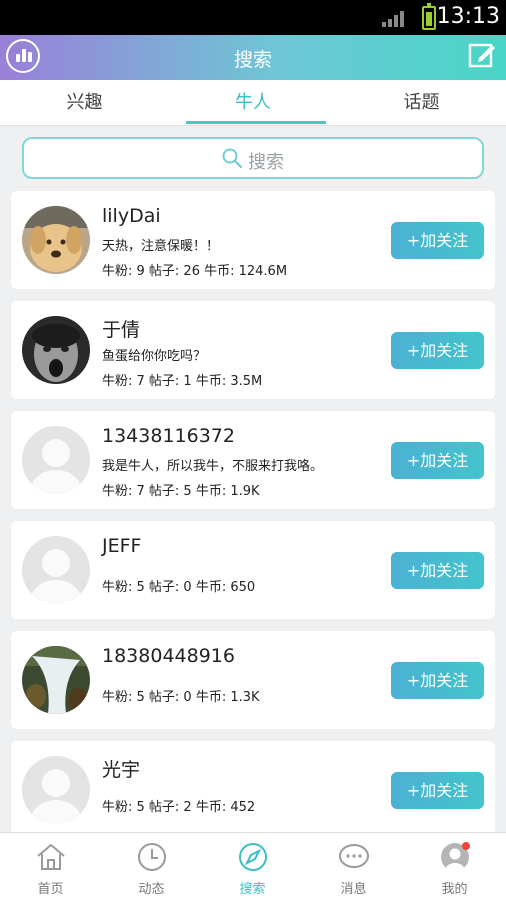 This screenshot has height=900, width=506. Describe the element at coordinates (482, 55) in the screenshot. I see `edit-icon` at that location.